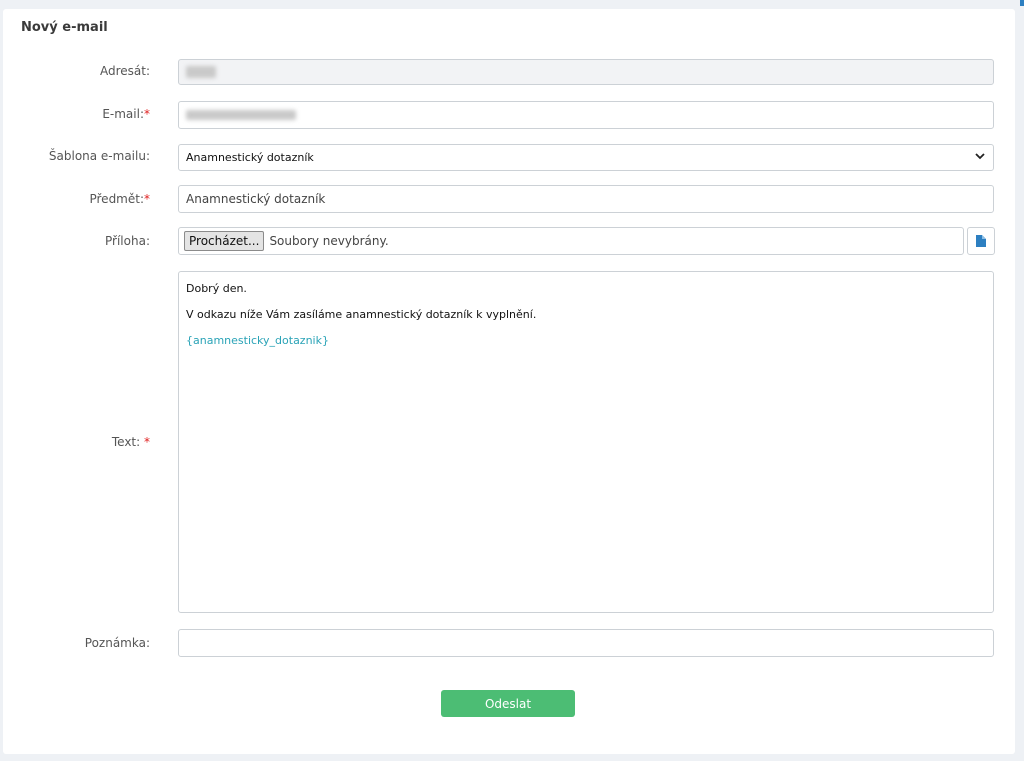 The image size is (1024, 761). Describe the element at coordinates (124, 71) in the screenshot. I see `recipient-label: Adresát:` at that location.